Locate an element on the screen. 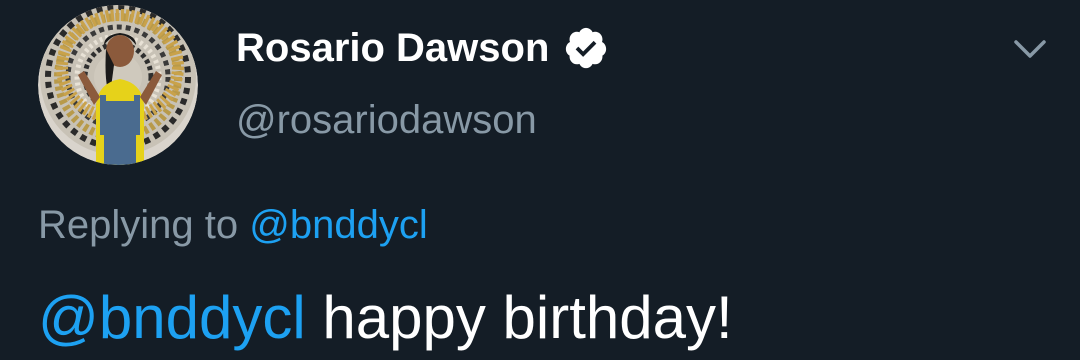 This screenshot has width=1080, height=360. avatar is located at coordinates (118, 85).